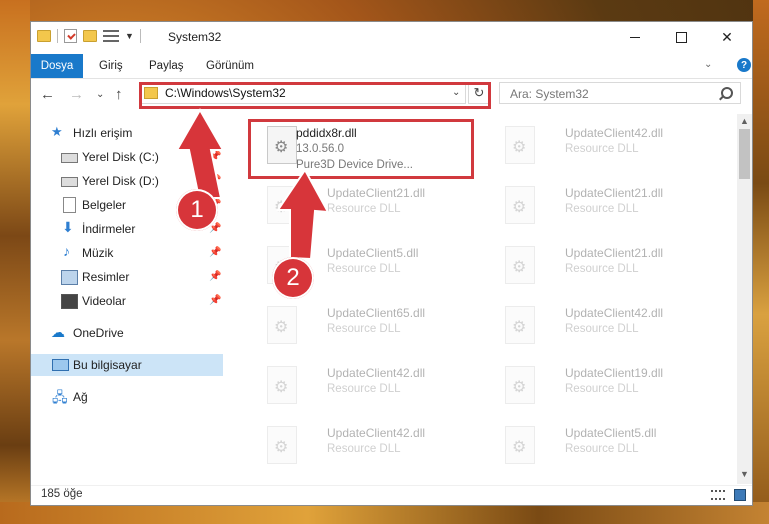 The width and height of the screenshot is (769, 524). Describe the element at coordinates (69, 205) in the screenshot. I see `document-icon` at that location.